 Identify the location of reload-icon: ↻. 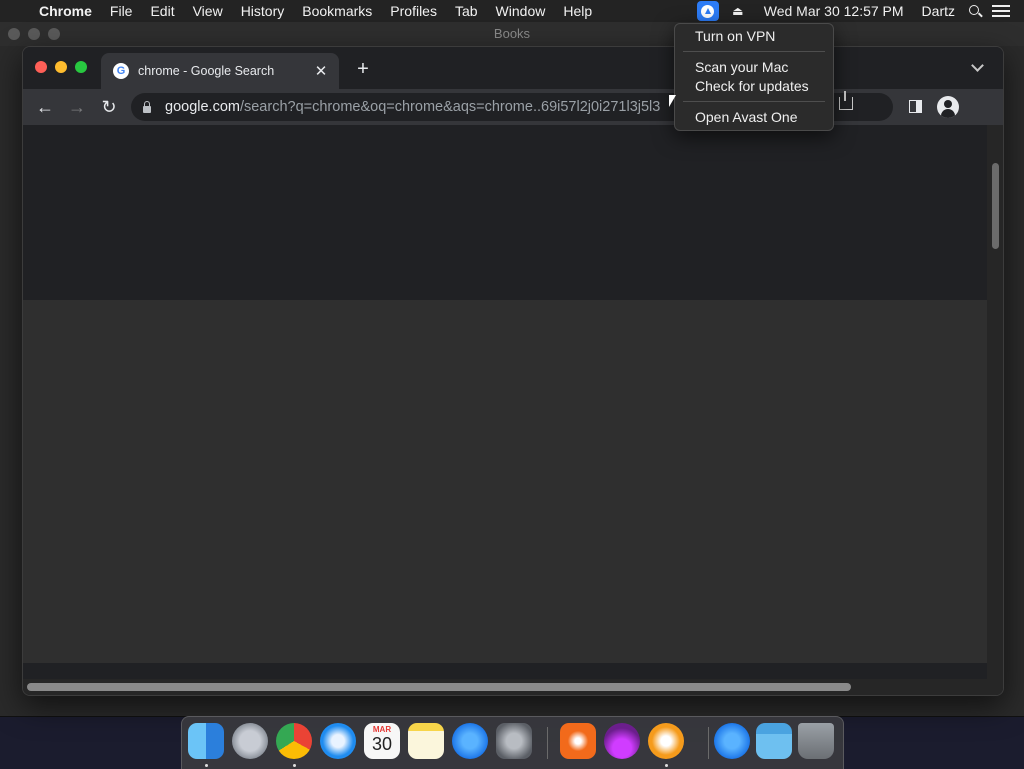
(109, 107).